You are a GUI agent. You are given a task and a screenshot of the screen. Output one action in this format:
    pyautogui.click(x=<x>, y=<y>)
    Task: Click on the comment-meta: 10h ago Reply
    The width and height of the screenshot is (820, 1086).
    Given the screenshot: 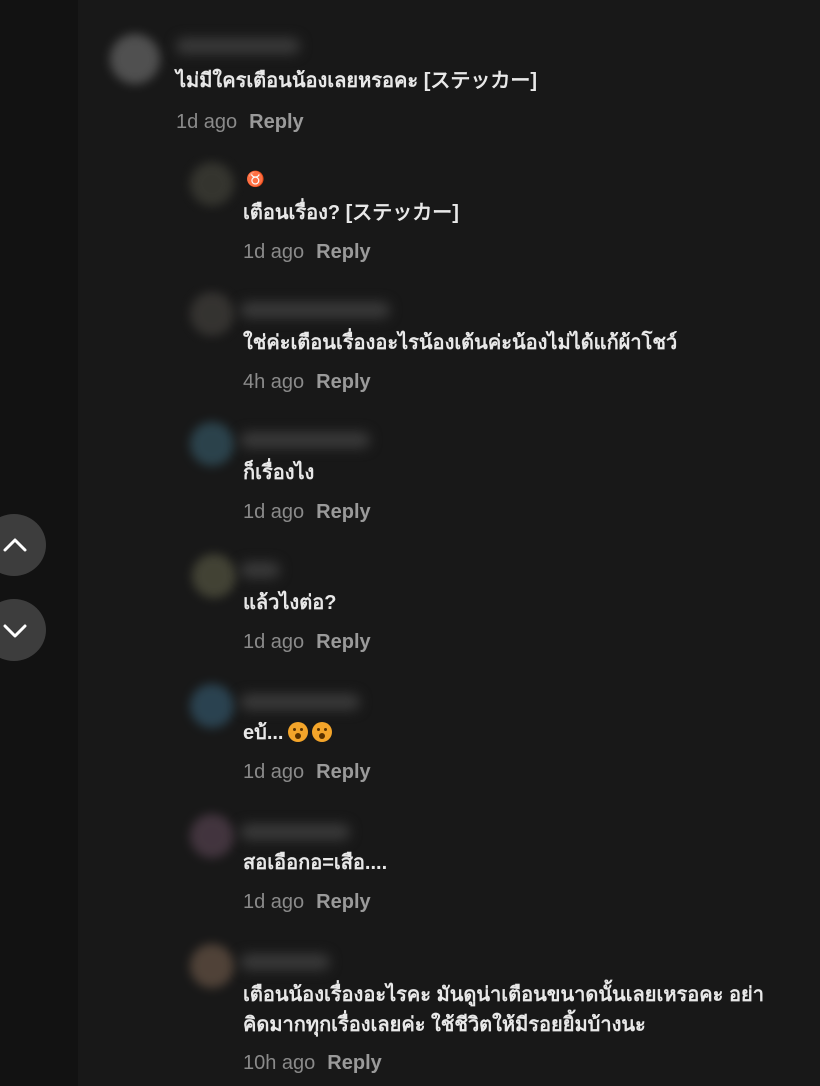 What is the action you would take?
    pyautogui.click(x=312, y=1063)
    